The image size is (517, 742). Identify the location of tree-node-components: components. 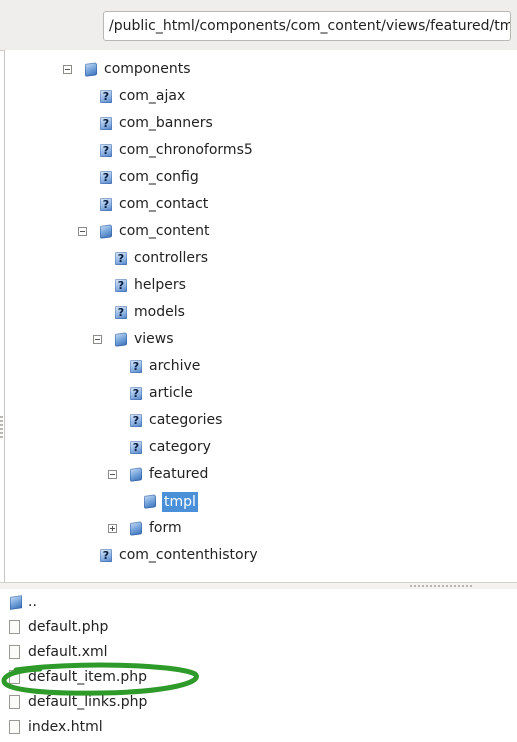
(255, 70).